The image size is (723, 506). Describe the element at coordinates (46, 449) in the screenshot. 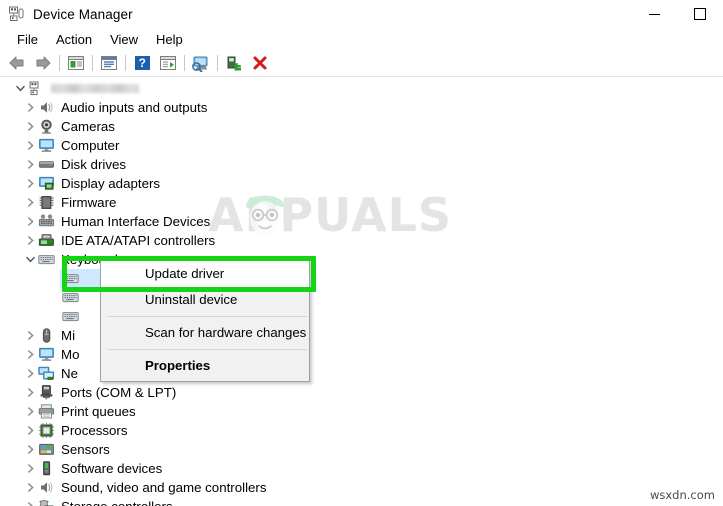

I see `sensor-icon` at that location.